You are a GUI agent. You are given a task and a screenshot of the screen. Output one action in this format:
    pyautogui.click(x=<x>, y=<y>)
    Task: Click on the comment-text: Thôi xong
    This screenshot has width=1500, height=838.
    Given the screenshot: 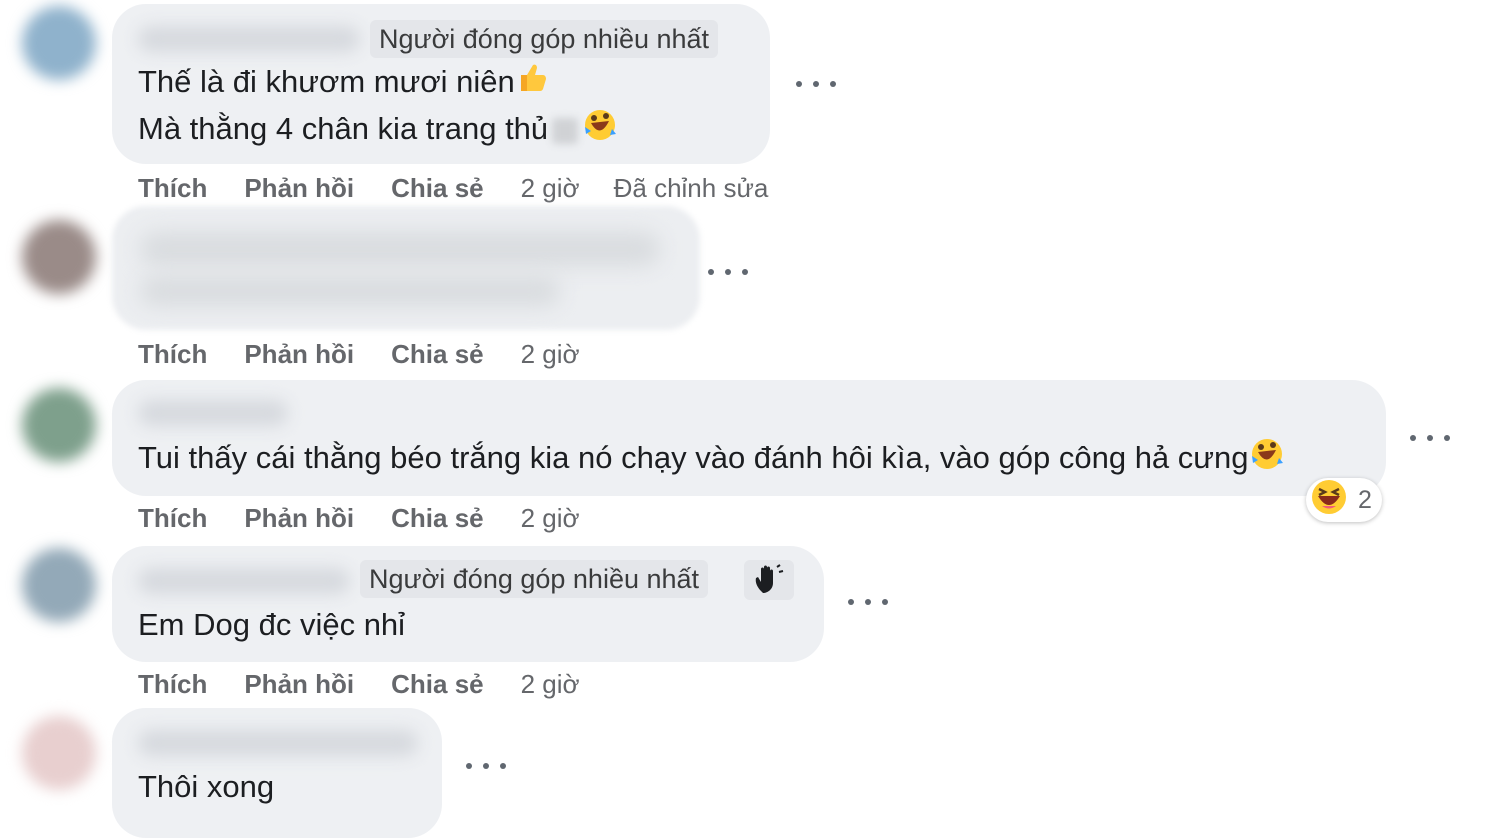 What is the action you would take?
    pyautogui.click(x=206, y=787)
    